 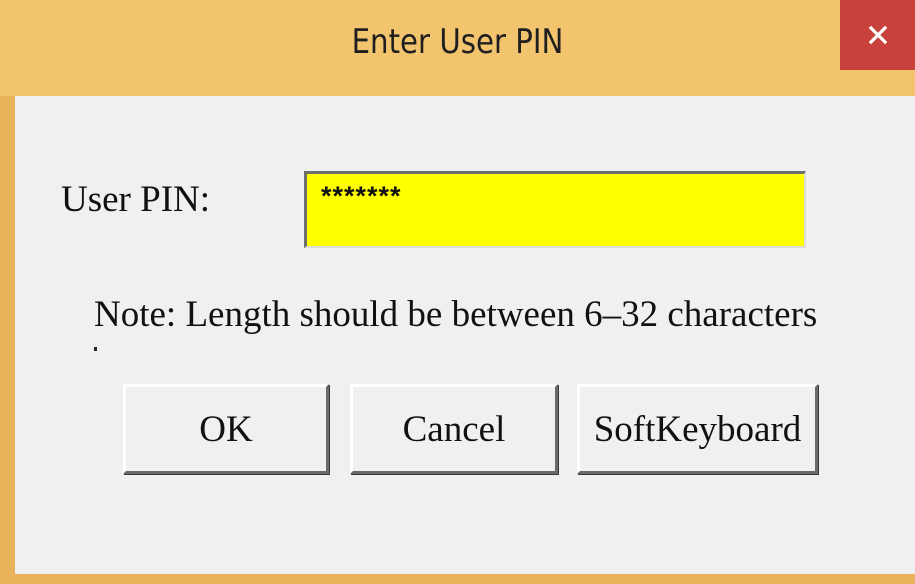 What do you see at coordinates (95, 349) in the screenshot?
I see `note-artifact-mark` at bounding box center [95, 349].